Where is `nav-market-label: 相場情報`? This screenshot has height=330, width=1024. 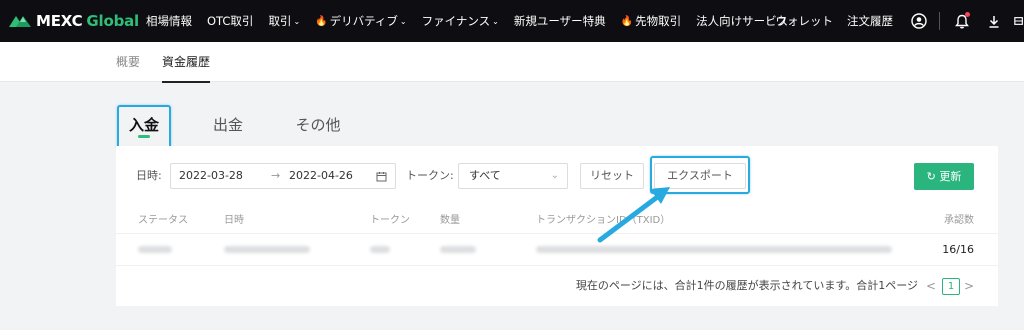
nav-market-label: 相場情報 is located at coordinates (169, 21).